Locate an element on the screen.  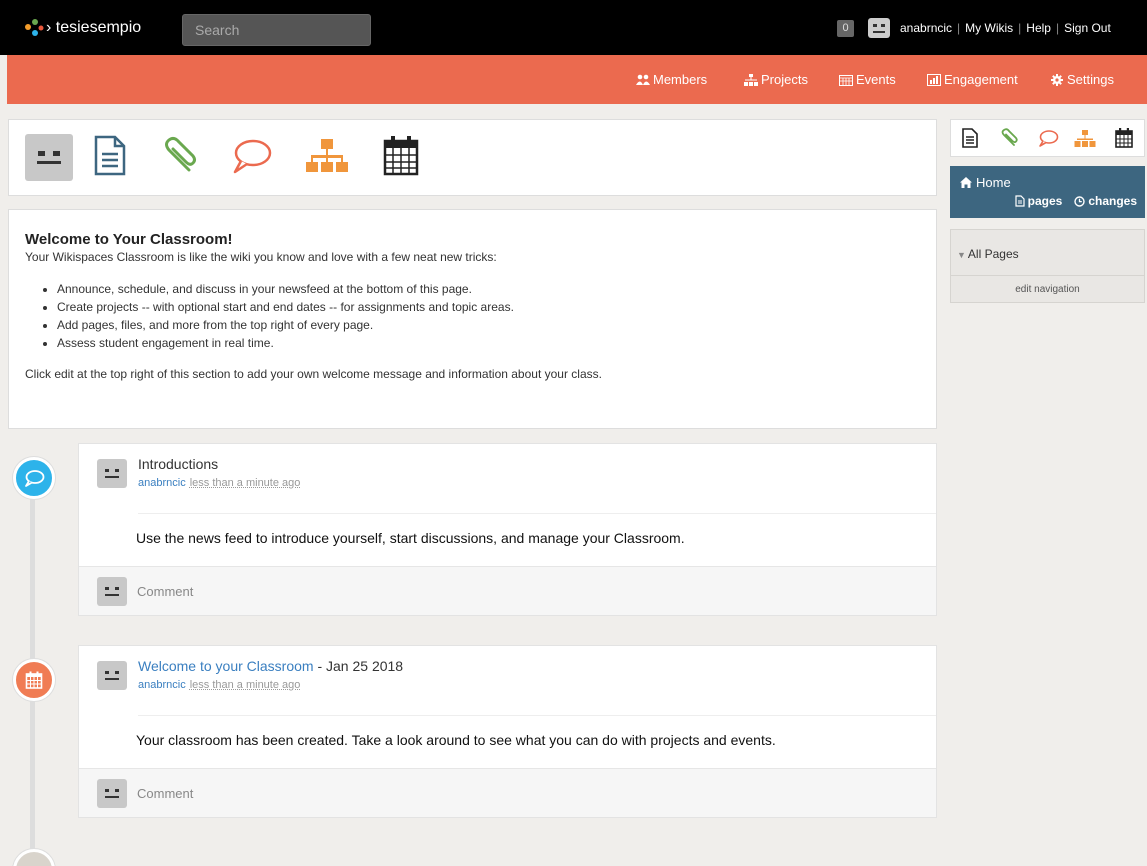
clock-icon is located at coordinates (1080, 201).